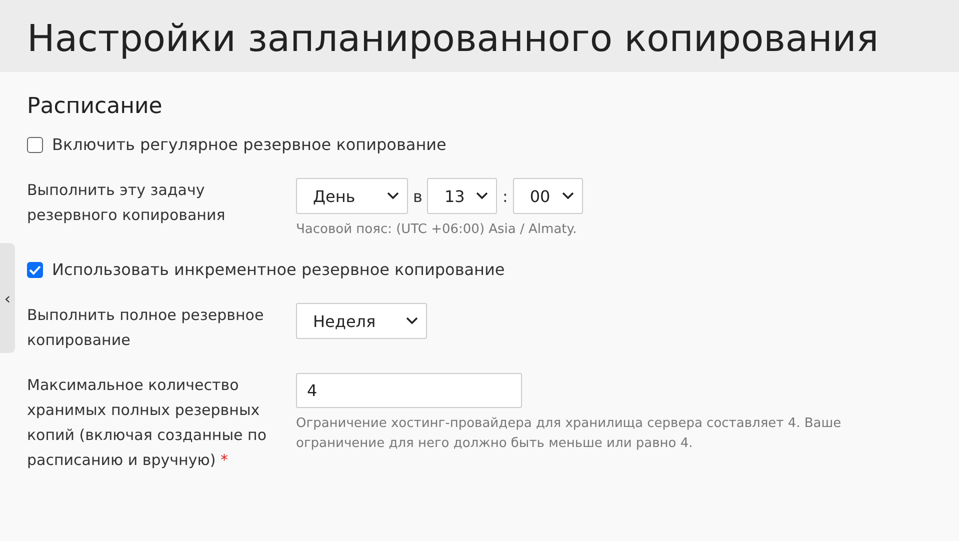  What do you see at coordinates (95, 106) in the screenshot?
I see `section-title: Расписание` at bounding box center [95, 106].